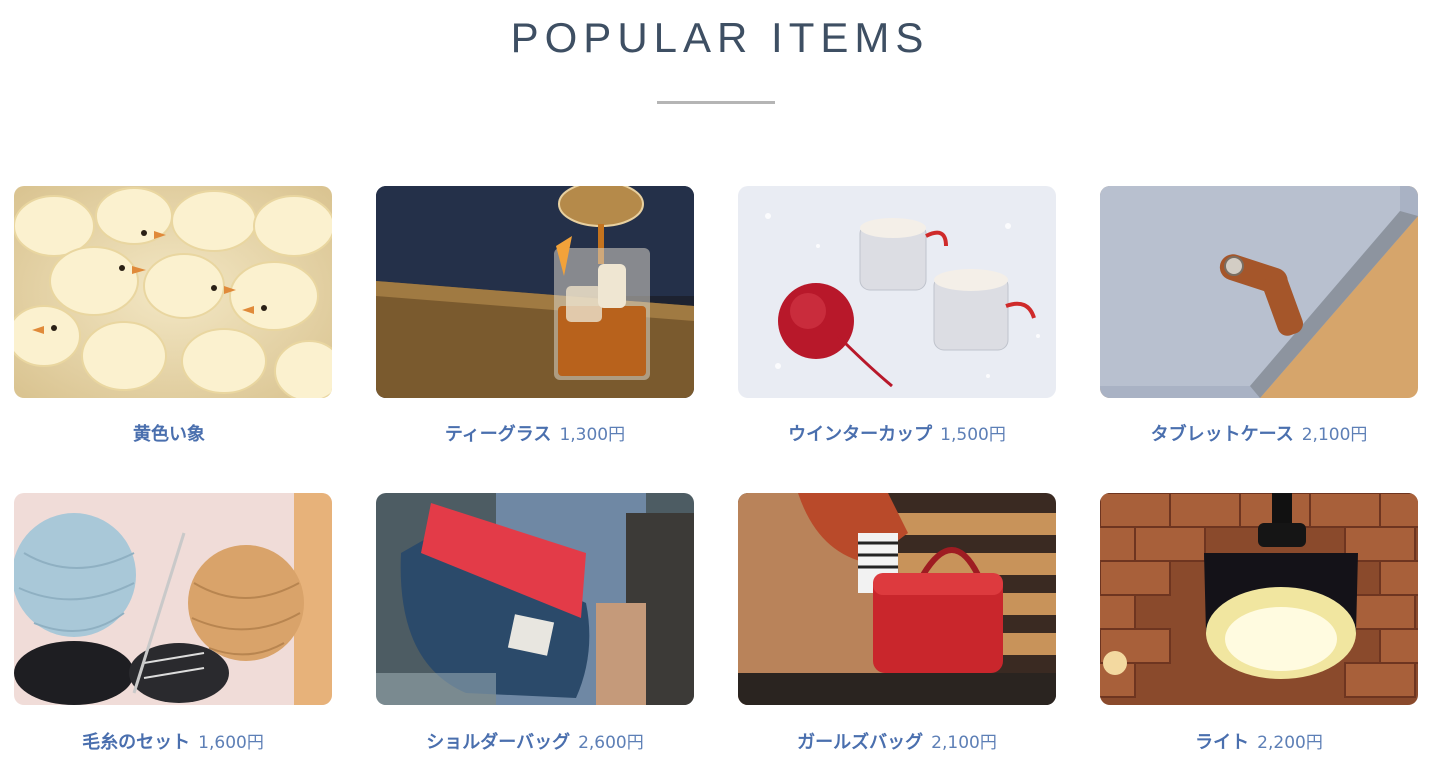  I want to click on product-caption: ライト 2,200円, so click(1259, 741).